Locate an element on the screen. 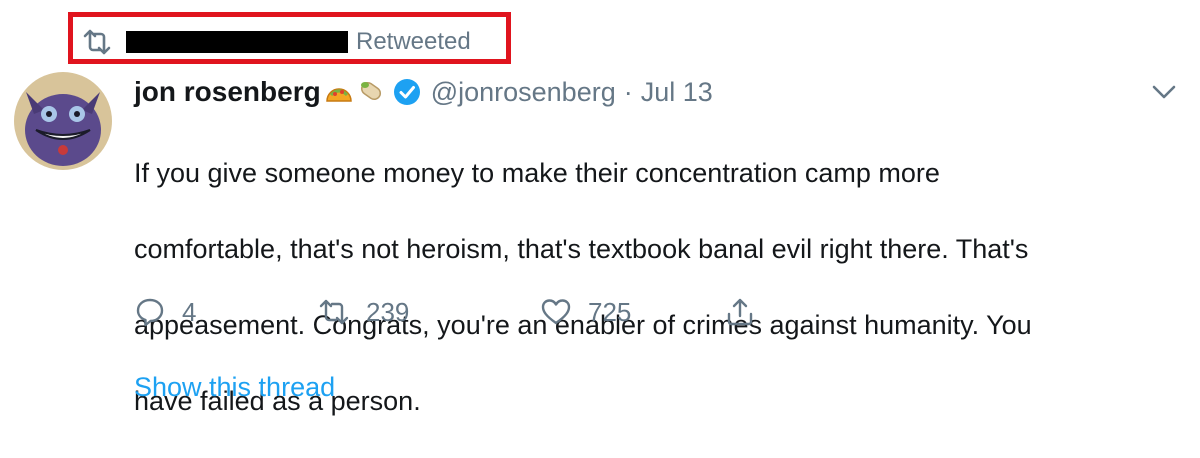  retweeted-label: Retweeted is located at coordinates (413, 41).